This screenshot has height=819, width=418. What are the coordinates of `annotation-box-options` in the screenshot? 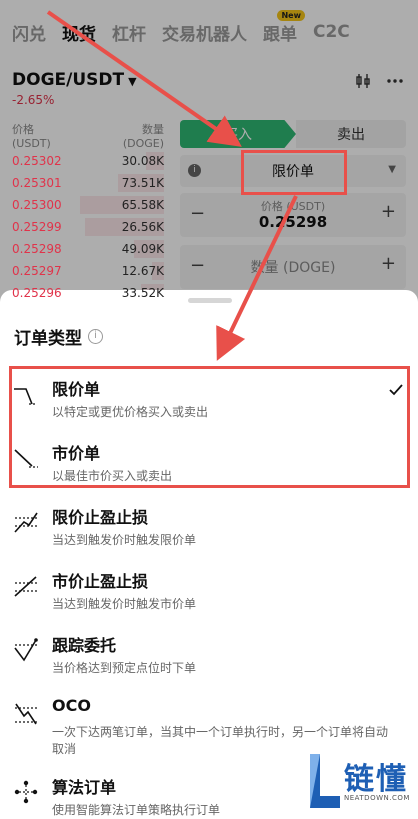 It's located at (209, 427).